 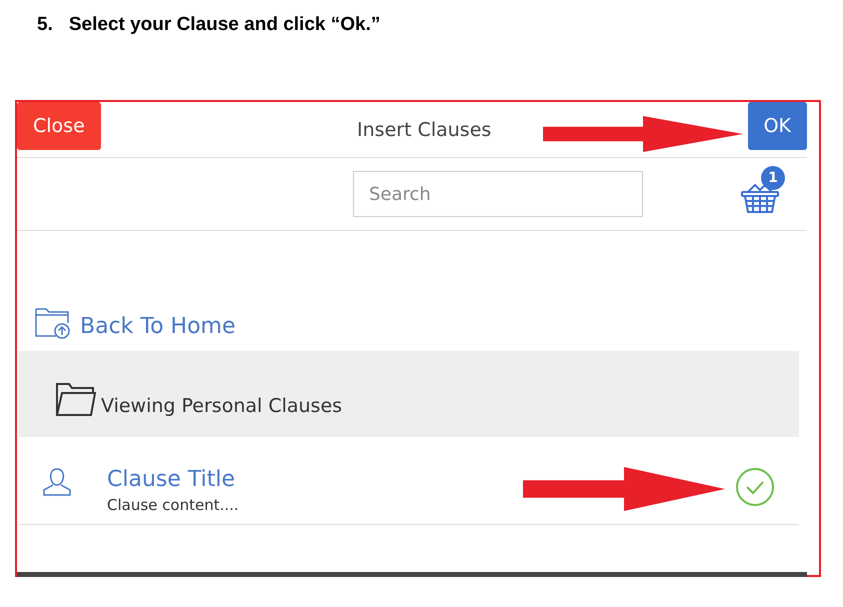 I want to click on count-badge: 1, so click(x=773, y=178).